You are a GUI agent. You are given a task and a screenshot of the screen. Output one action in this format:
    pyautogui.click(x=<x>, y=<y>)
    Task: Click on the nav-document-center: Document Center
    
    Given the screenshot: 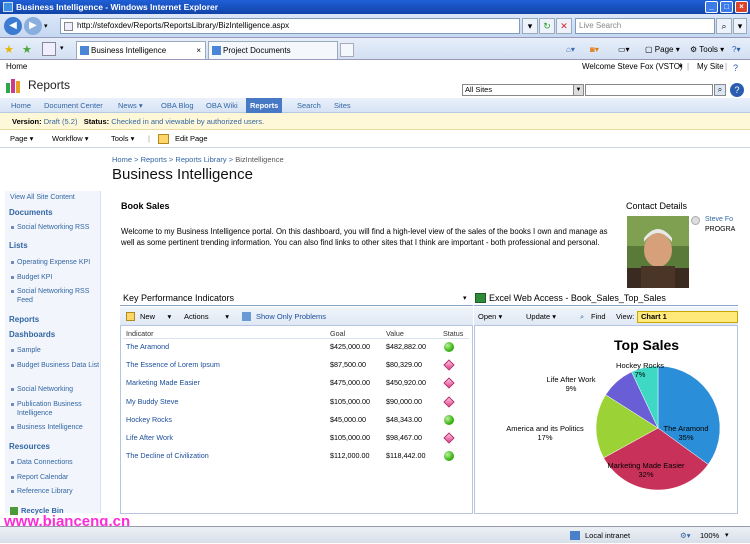 What is the action you would take?
    pyautogui.click(x=73, y=105)
    